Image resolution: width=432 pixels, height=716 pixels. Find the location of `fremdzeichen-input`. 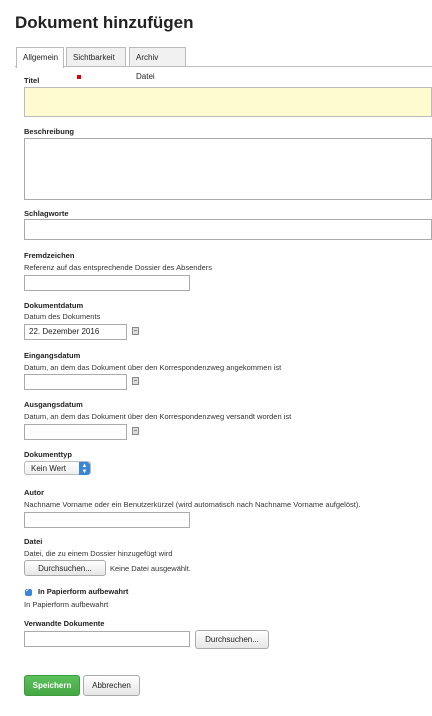

fremdzeichen-input is located at coordinates (107, 283).